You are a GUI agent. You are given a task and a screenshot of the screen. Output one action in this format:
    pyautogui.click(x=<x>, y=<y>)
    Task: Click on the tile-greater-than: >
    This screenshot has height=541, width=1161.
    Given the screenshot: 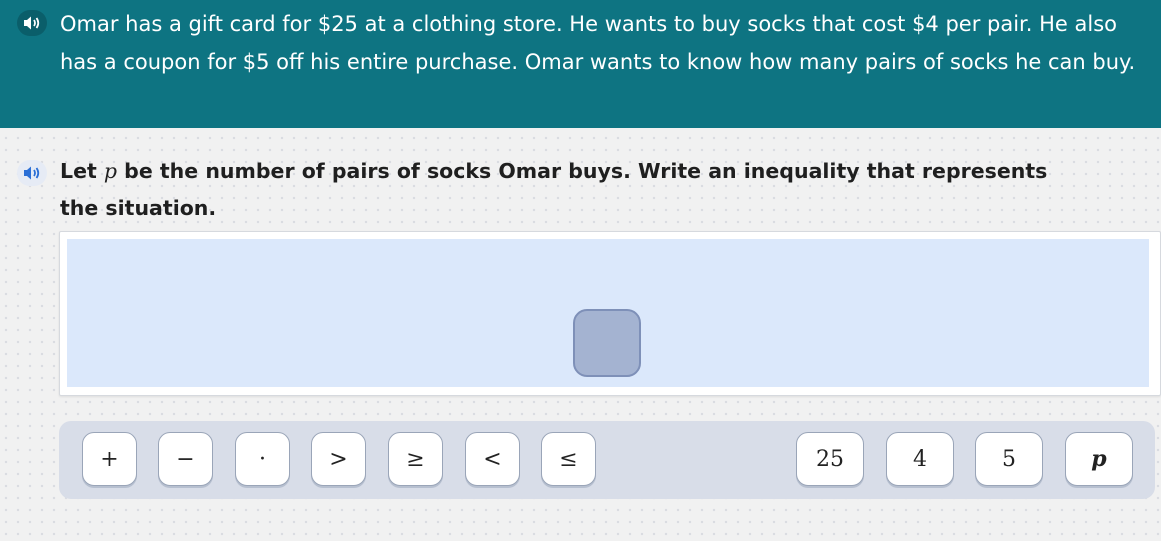 What is the action you would take?
    pyautogui.click(x=338, y=459)
    